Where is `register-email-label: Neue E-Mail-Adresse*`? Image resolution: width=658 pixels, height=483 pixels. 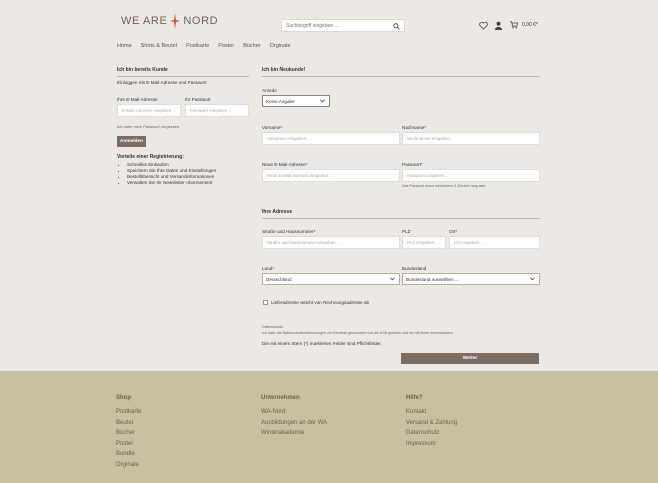
register-email-label: Neue E-Mail-Adresse* is located at coordinates (285, 164).